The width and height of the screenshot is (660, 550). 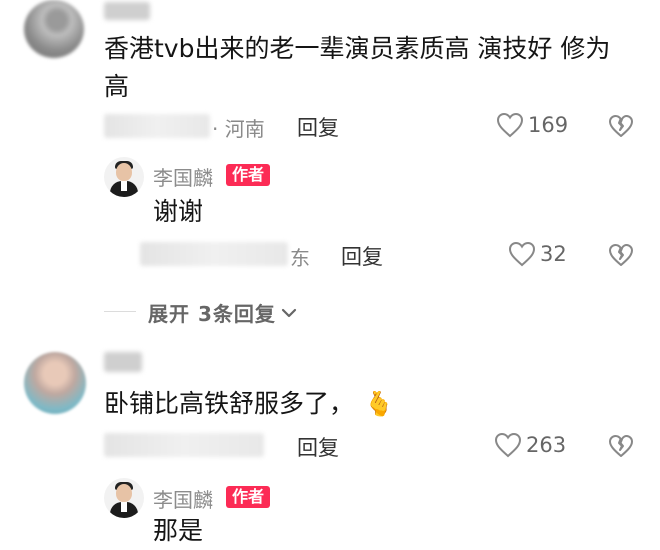 I want to click on expand-replies-button: 展开 3条回复, so click(x=223, y=312).